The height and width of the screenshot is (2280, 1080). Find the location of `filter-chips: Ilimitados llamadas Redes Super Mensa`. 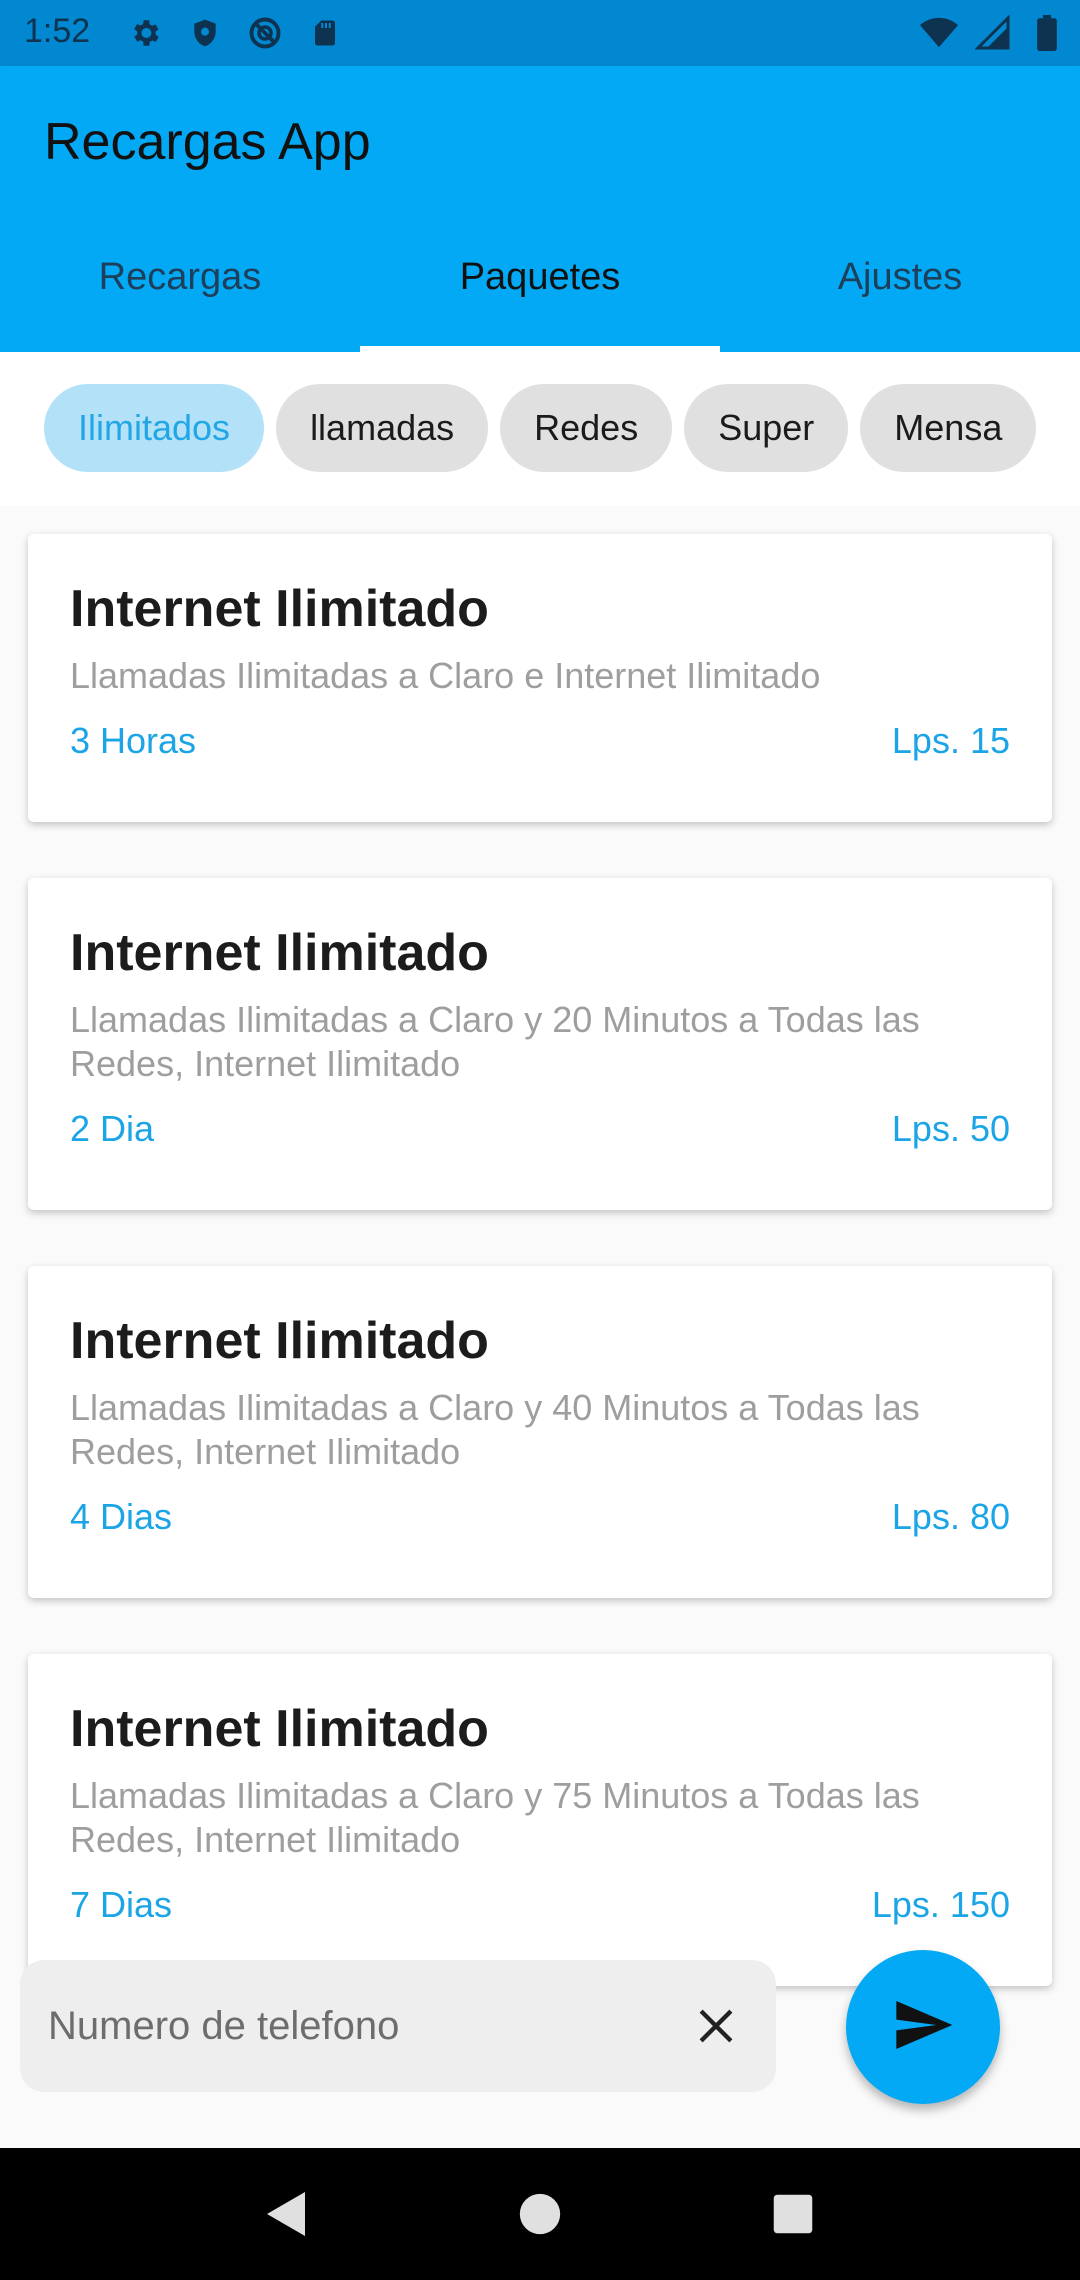

filter-chips: Ilimitados llamadas Redes Super Mensa is located at coordinates (540, 428).